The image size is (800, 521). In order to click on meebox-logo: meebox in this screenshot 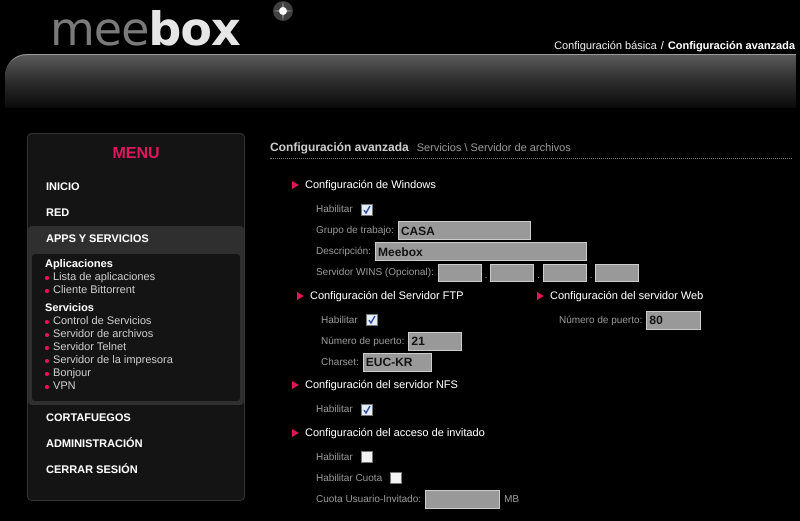, I will do `click(145, 29)`.